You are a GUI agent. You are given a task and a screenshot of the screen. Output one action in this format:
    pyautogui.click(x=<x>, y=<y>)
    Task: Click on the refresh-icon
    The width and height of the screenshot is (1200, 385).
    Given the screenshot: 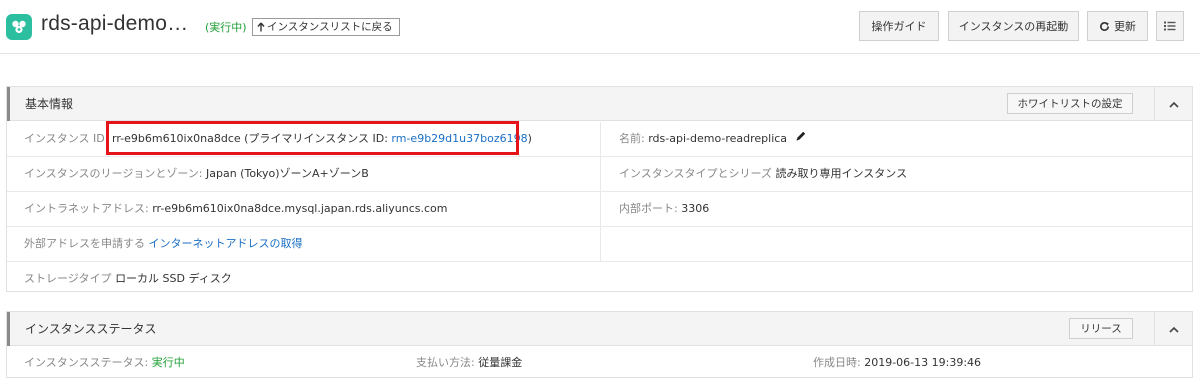 What is the action you would take?
    pyautogui.click(x=1104, y=26)
    